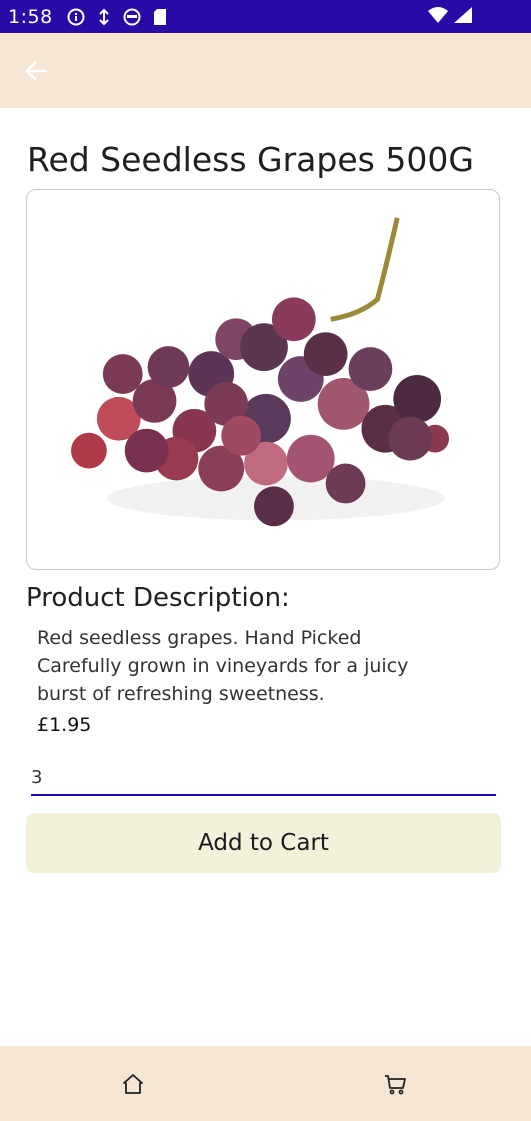 This screenshot has height=1121, width=531. I want to click on info-icon, so click(76, 16).